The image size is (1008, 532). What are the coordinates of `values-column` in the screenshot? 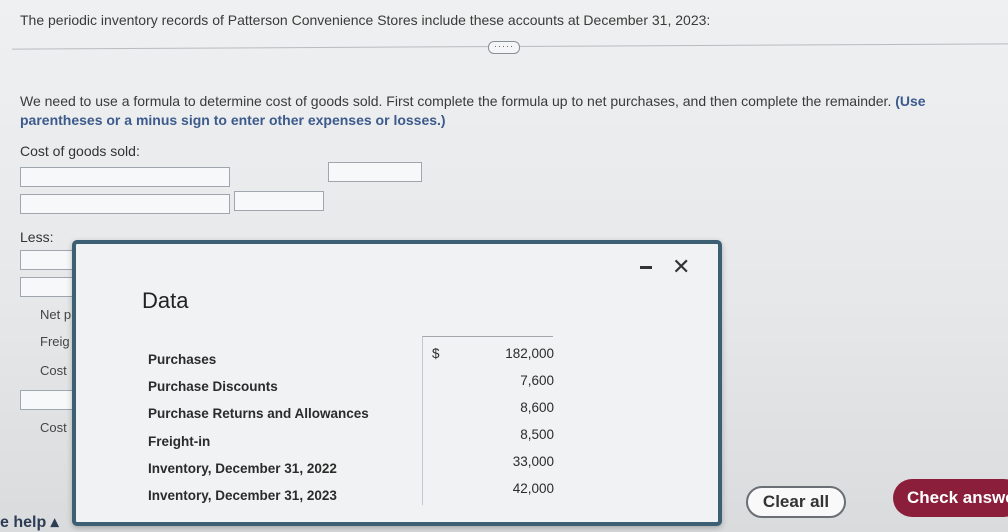 It's located at (487, 420).